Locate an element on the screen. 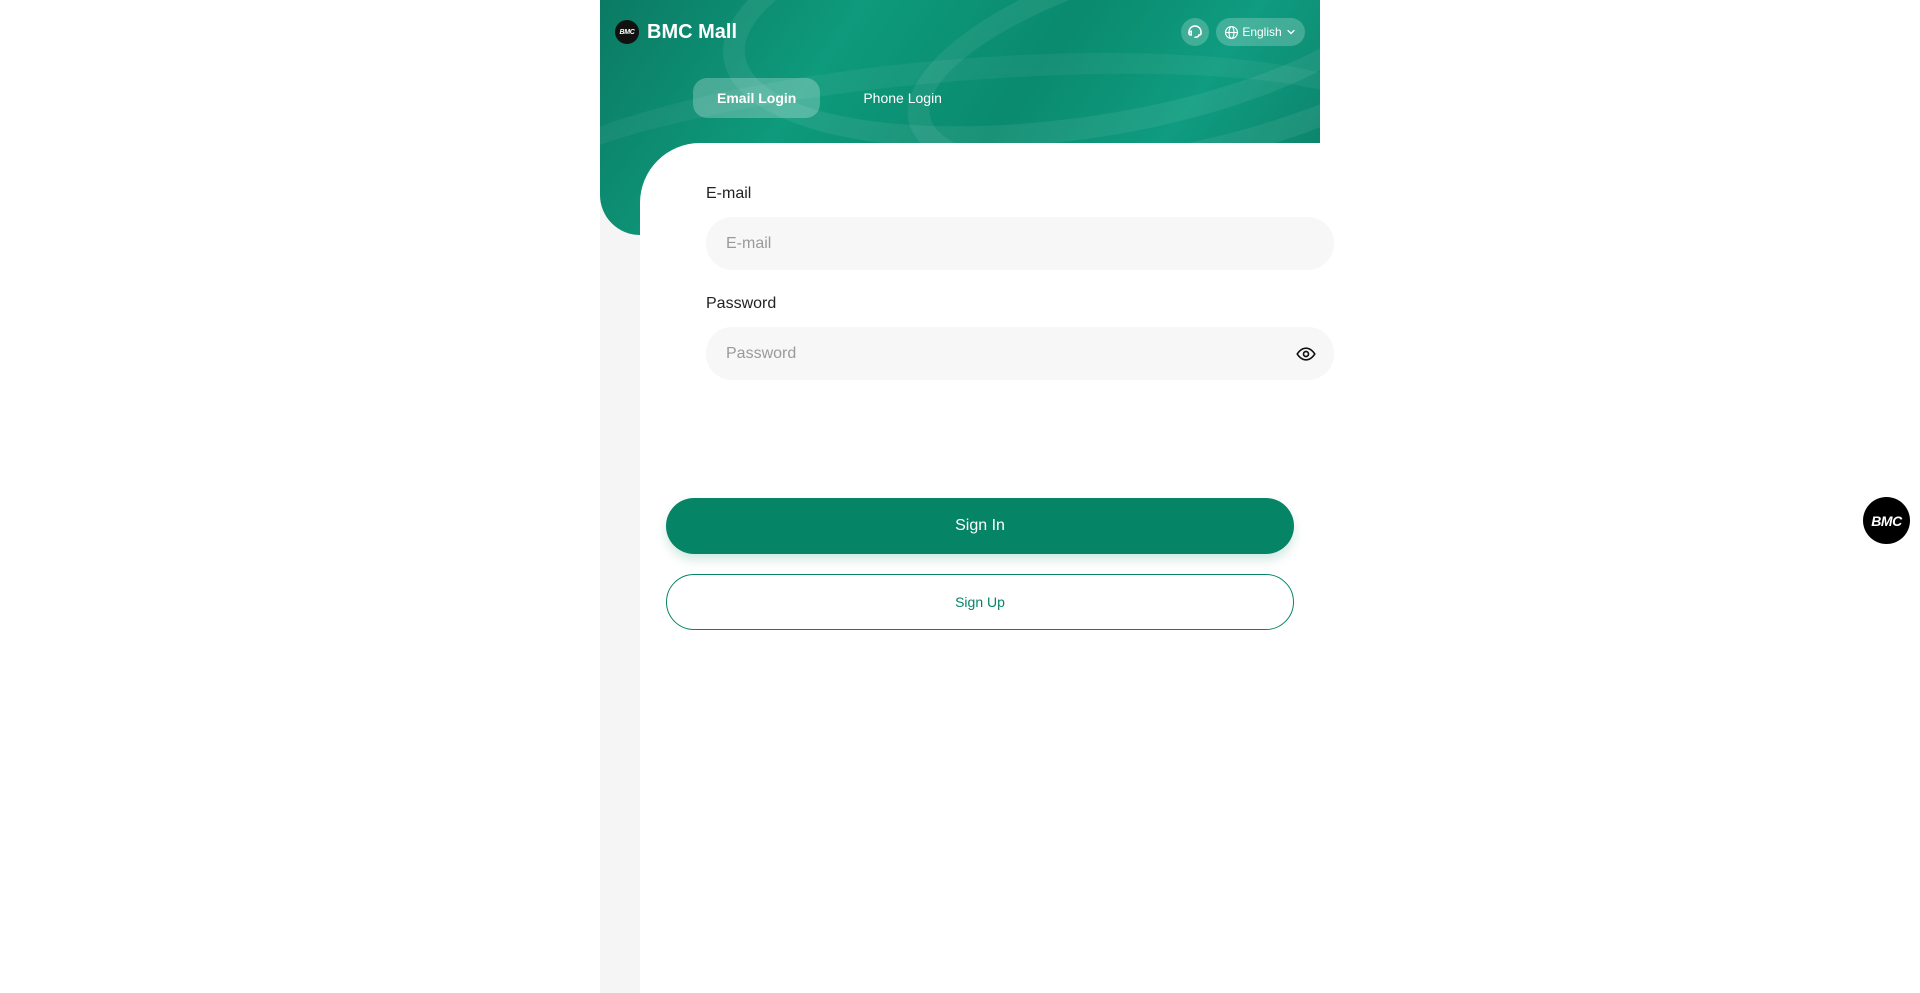  headset-icon is located at coordinates (1195, 31).